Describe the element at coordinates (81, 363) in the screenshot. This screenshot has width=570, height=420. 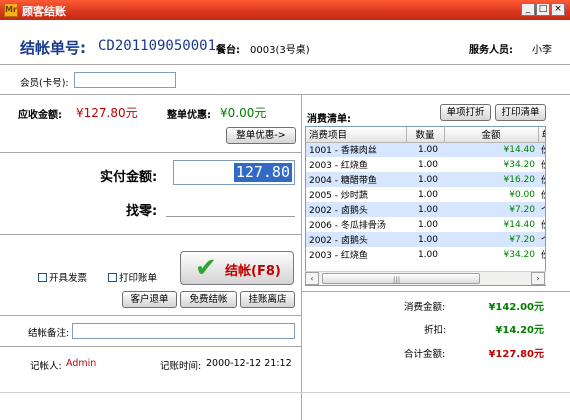
I see `recorder-value: Admin` at that location.